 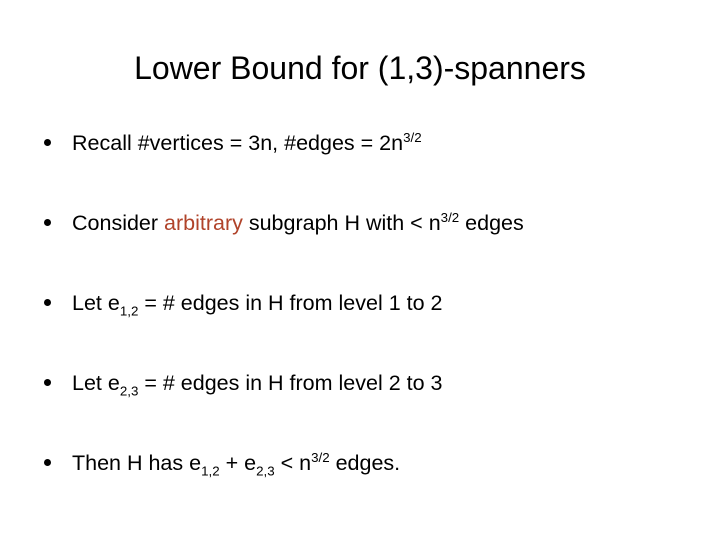 What do you see at coordinates (238, 143) in the screenshot?
I see `text-run: Recall #vertices = 3n, #edges = 2n` at bounding box center [238, 143].